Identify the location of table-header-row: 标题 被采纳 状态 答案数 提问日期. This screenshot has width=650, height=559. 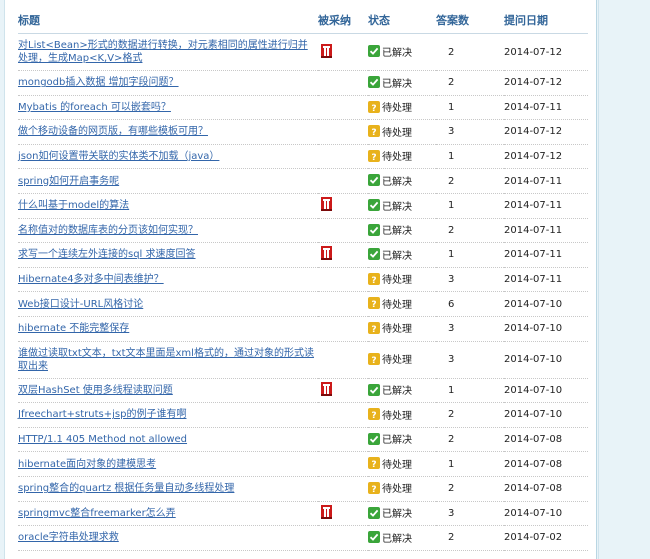
(303, 20).